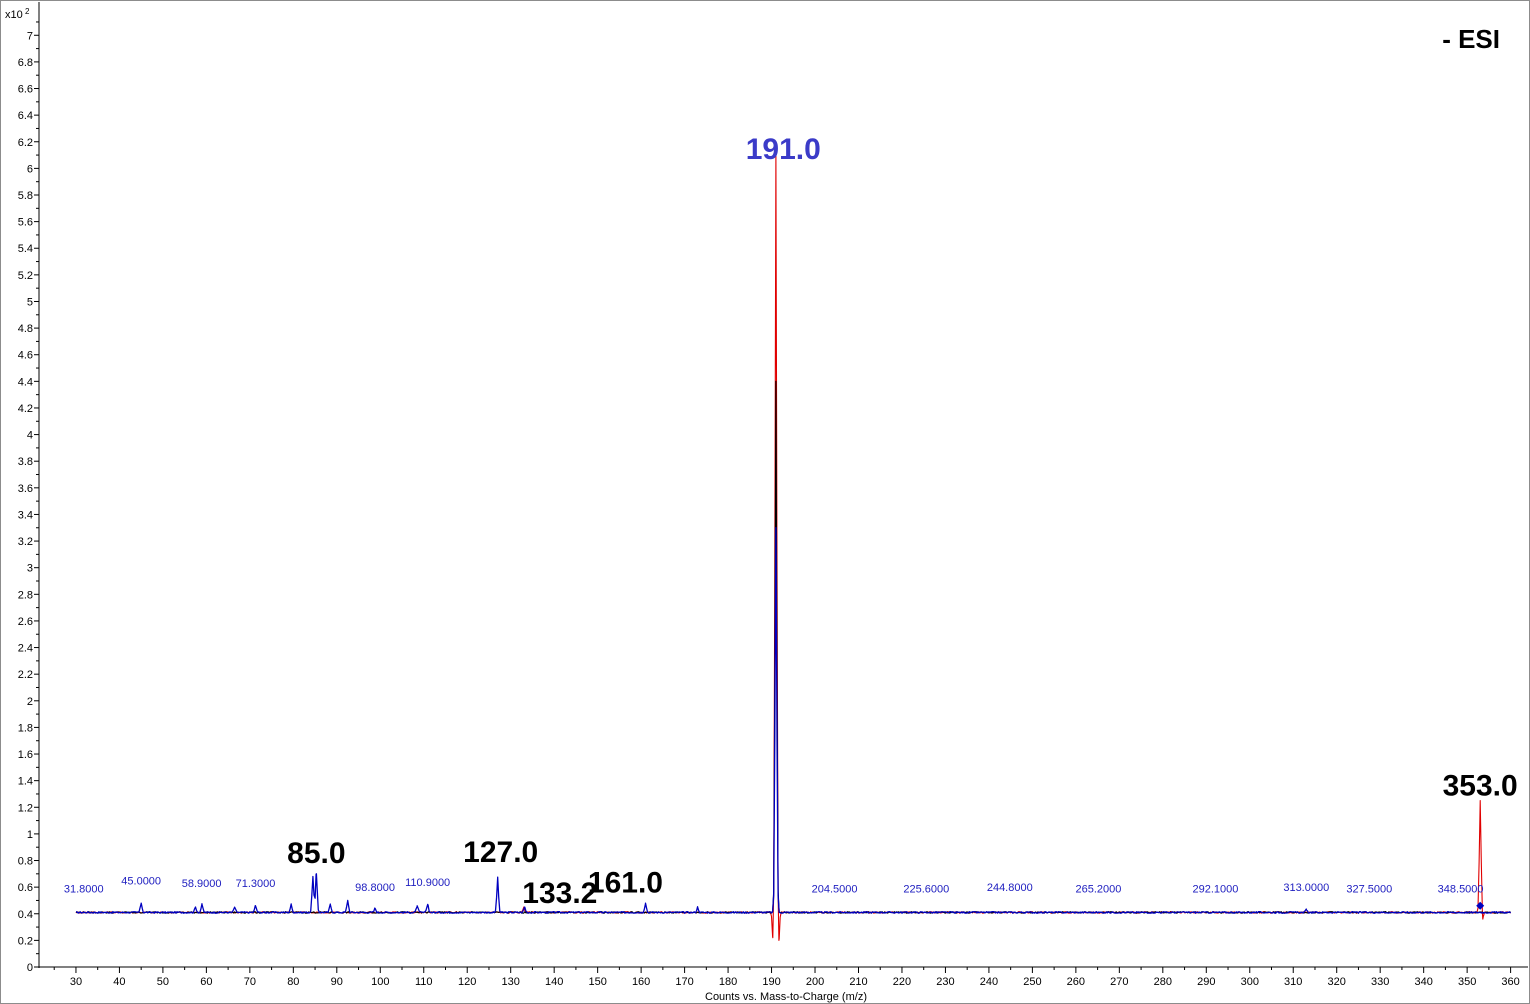 The width and height of the screenshot is (1530, 1004). Describe the element at coordinates (30, 436) in the screenshot. I see `y-tick-label: 4` at that location.